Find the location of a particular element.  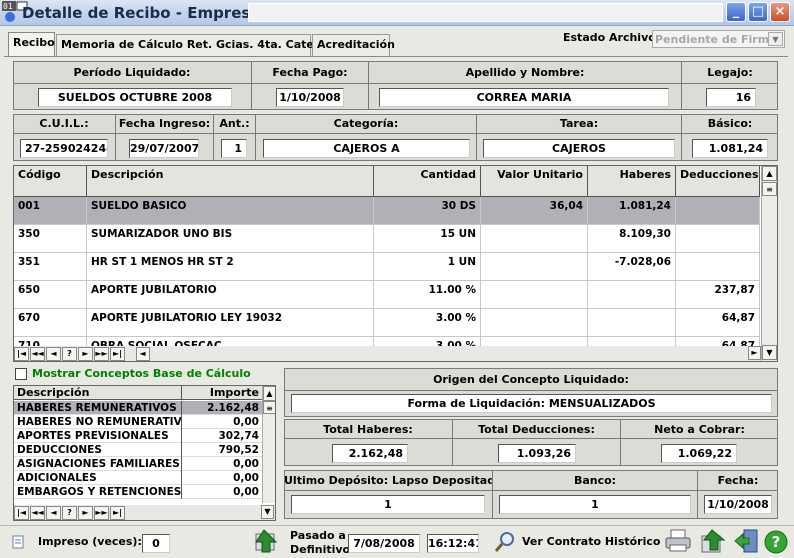

list-item: EMBARGOS Y RETENCIONES 0,00 is located at coordinates (138, 492).